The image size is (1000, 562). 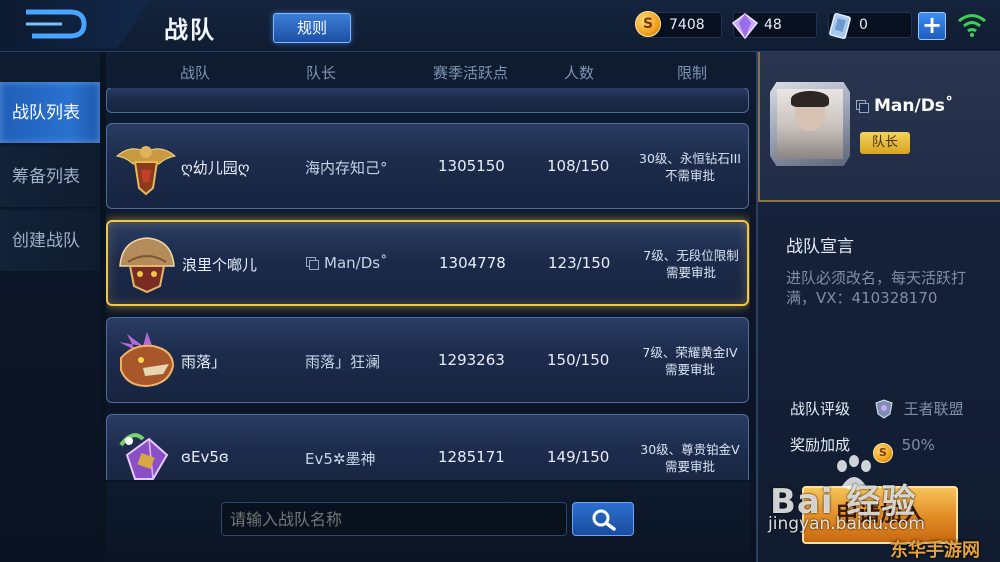 I want to click on list-header: 战队 队长 赛季活跃点 人数 限制, so click(x=428, y=71).